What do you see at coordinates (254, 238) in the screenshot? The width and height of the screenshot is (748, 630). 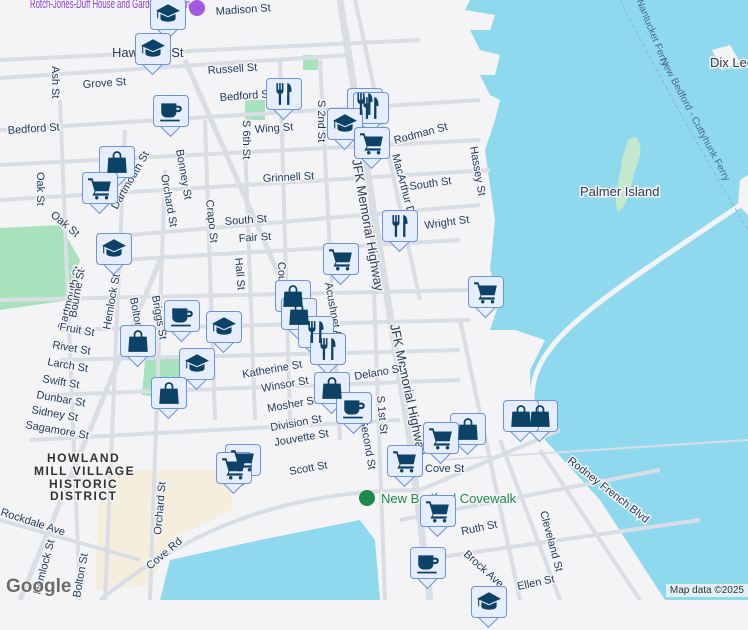 I see `svg-text: Fair St` at bounding box center [254, 238].